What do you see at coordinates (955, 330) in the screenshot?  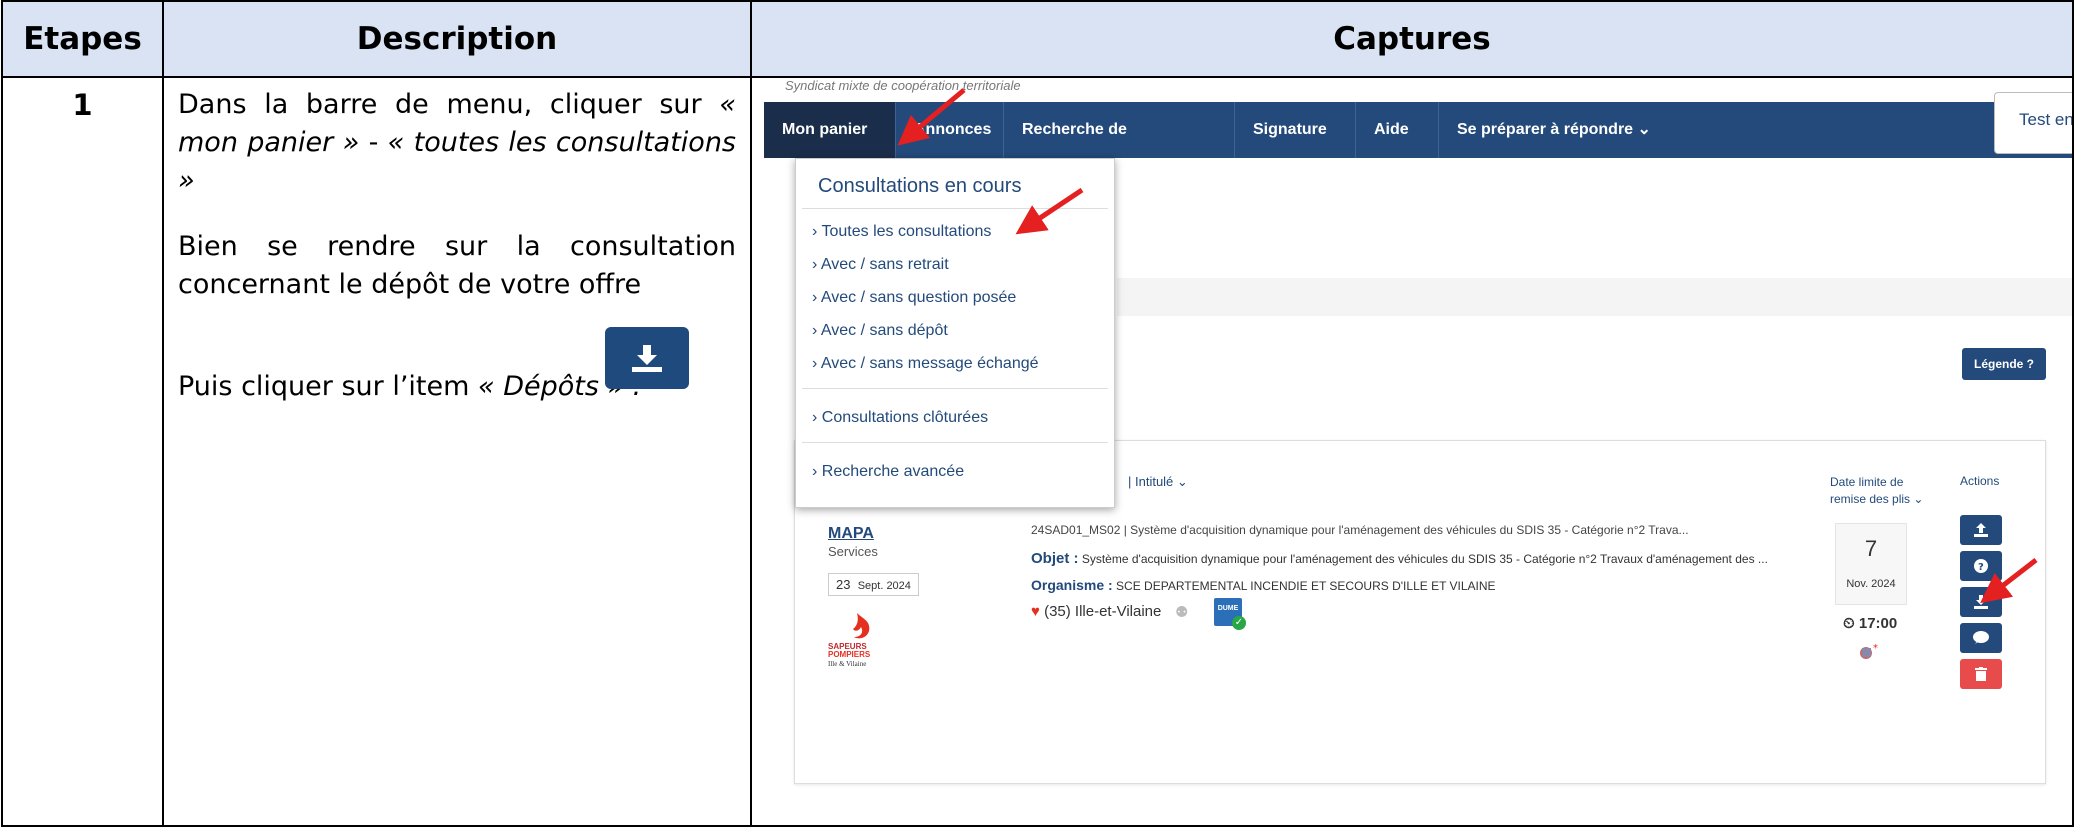 I see `menu-item-sans-depot: › Avec / sans dépôt` at bounding box center [955, 330].